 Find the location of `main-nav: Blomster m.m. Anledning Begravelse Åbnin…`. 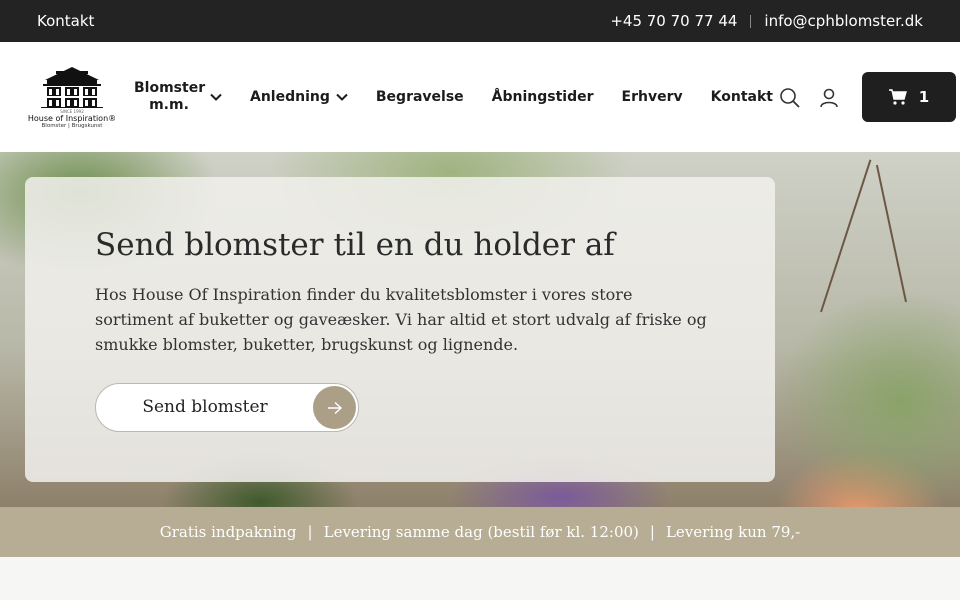

main-nav: Blomster m.m. Anledning Begravelse Åbnin… is located at coordinates (467, 97).